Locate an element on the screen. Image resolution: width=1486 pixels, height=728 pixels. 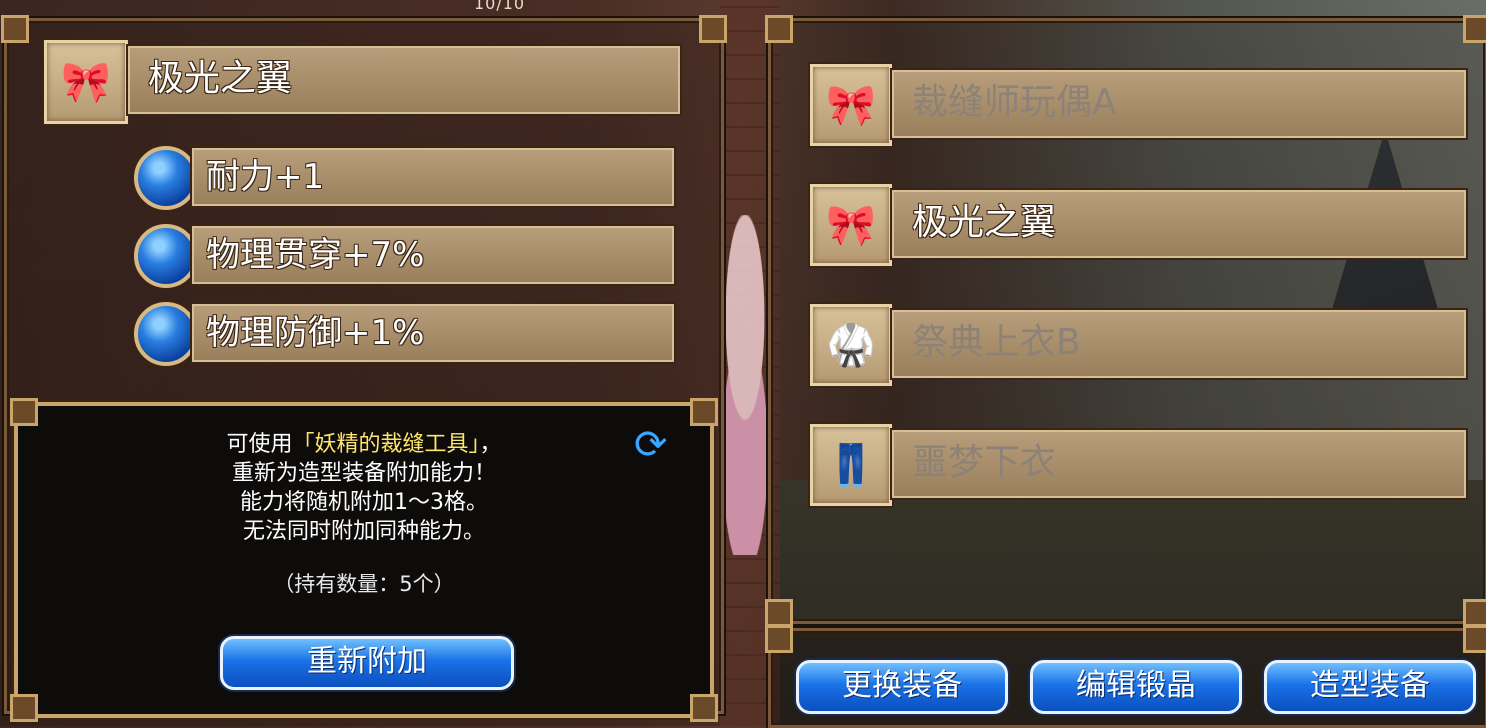
teal-armor-bottom-icon: 👖 is located at coordinates (851, 465).